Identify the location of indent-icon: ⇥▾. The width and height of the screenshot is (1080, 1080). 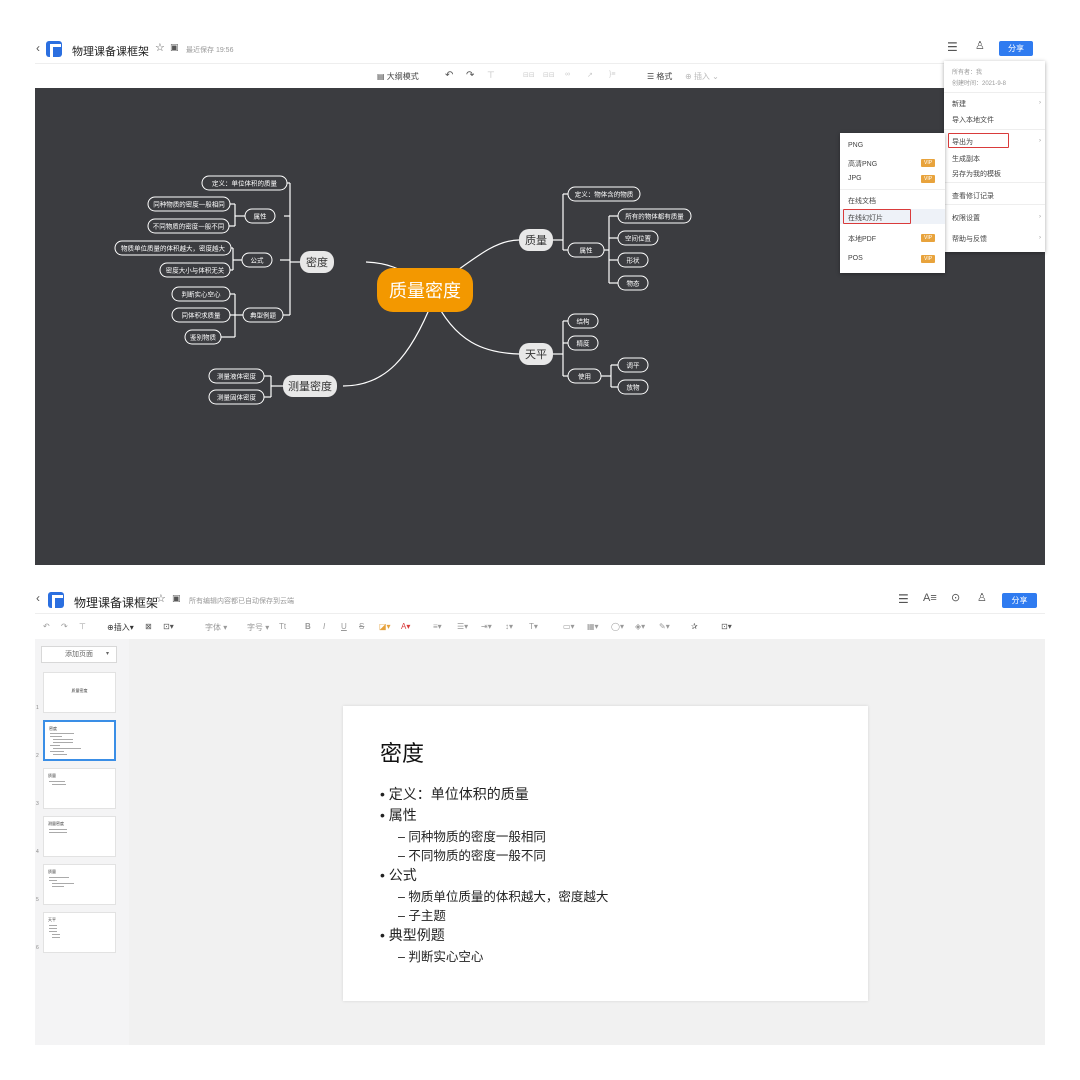
(486, 626).